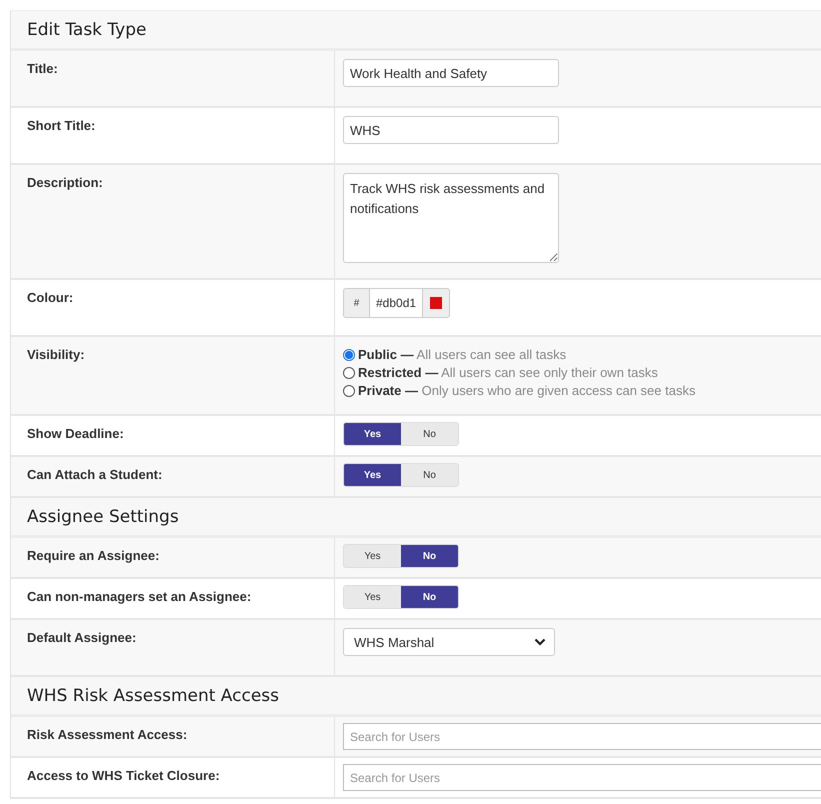 The width and height of the screenshot is (821, 804). What do you see at coordinates (527, 390) in the screenshot?
I see `radio-label: Private — Only users who are given access can see tasks` at bounding box center [527, 390].